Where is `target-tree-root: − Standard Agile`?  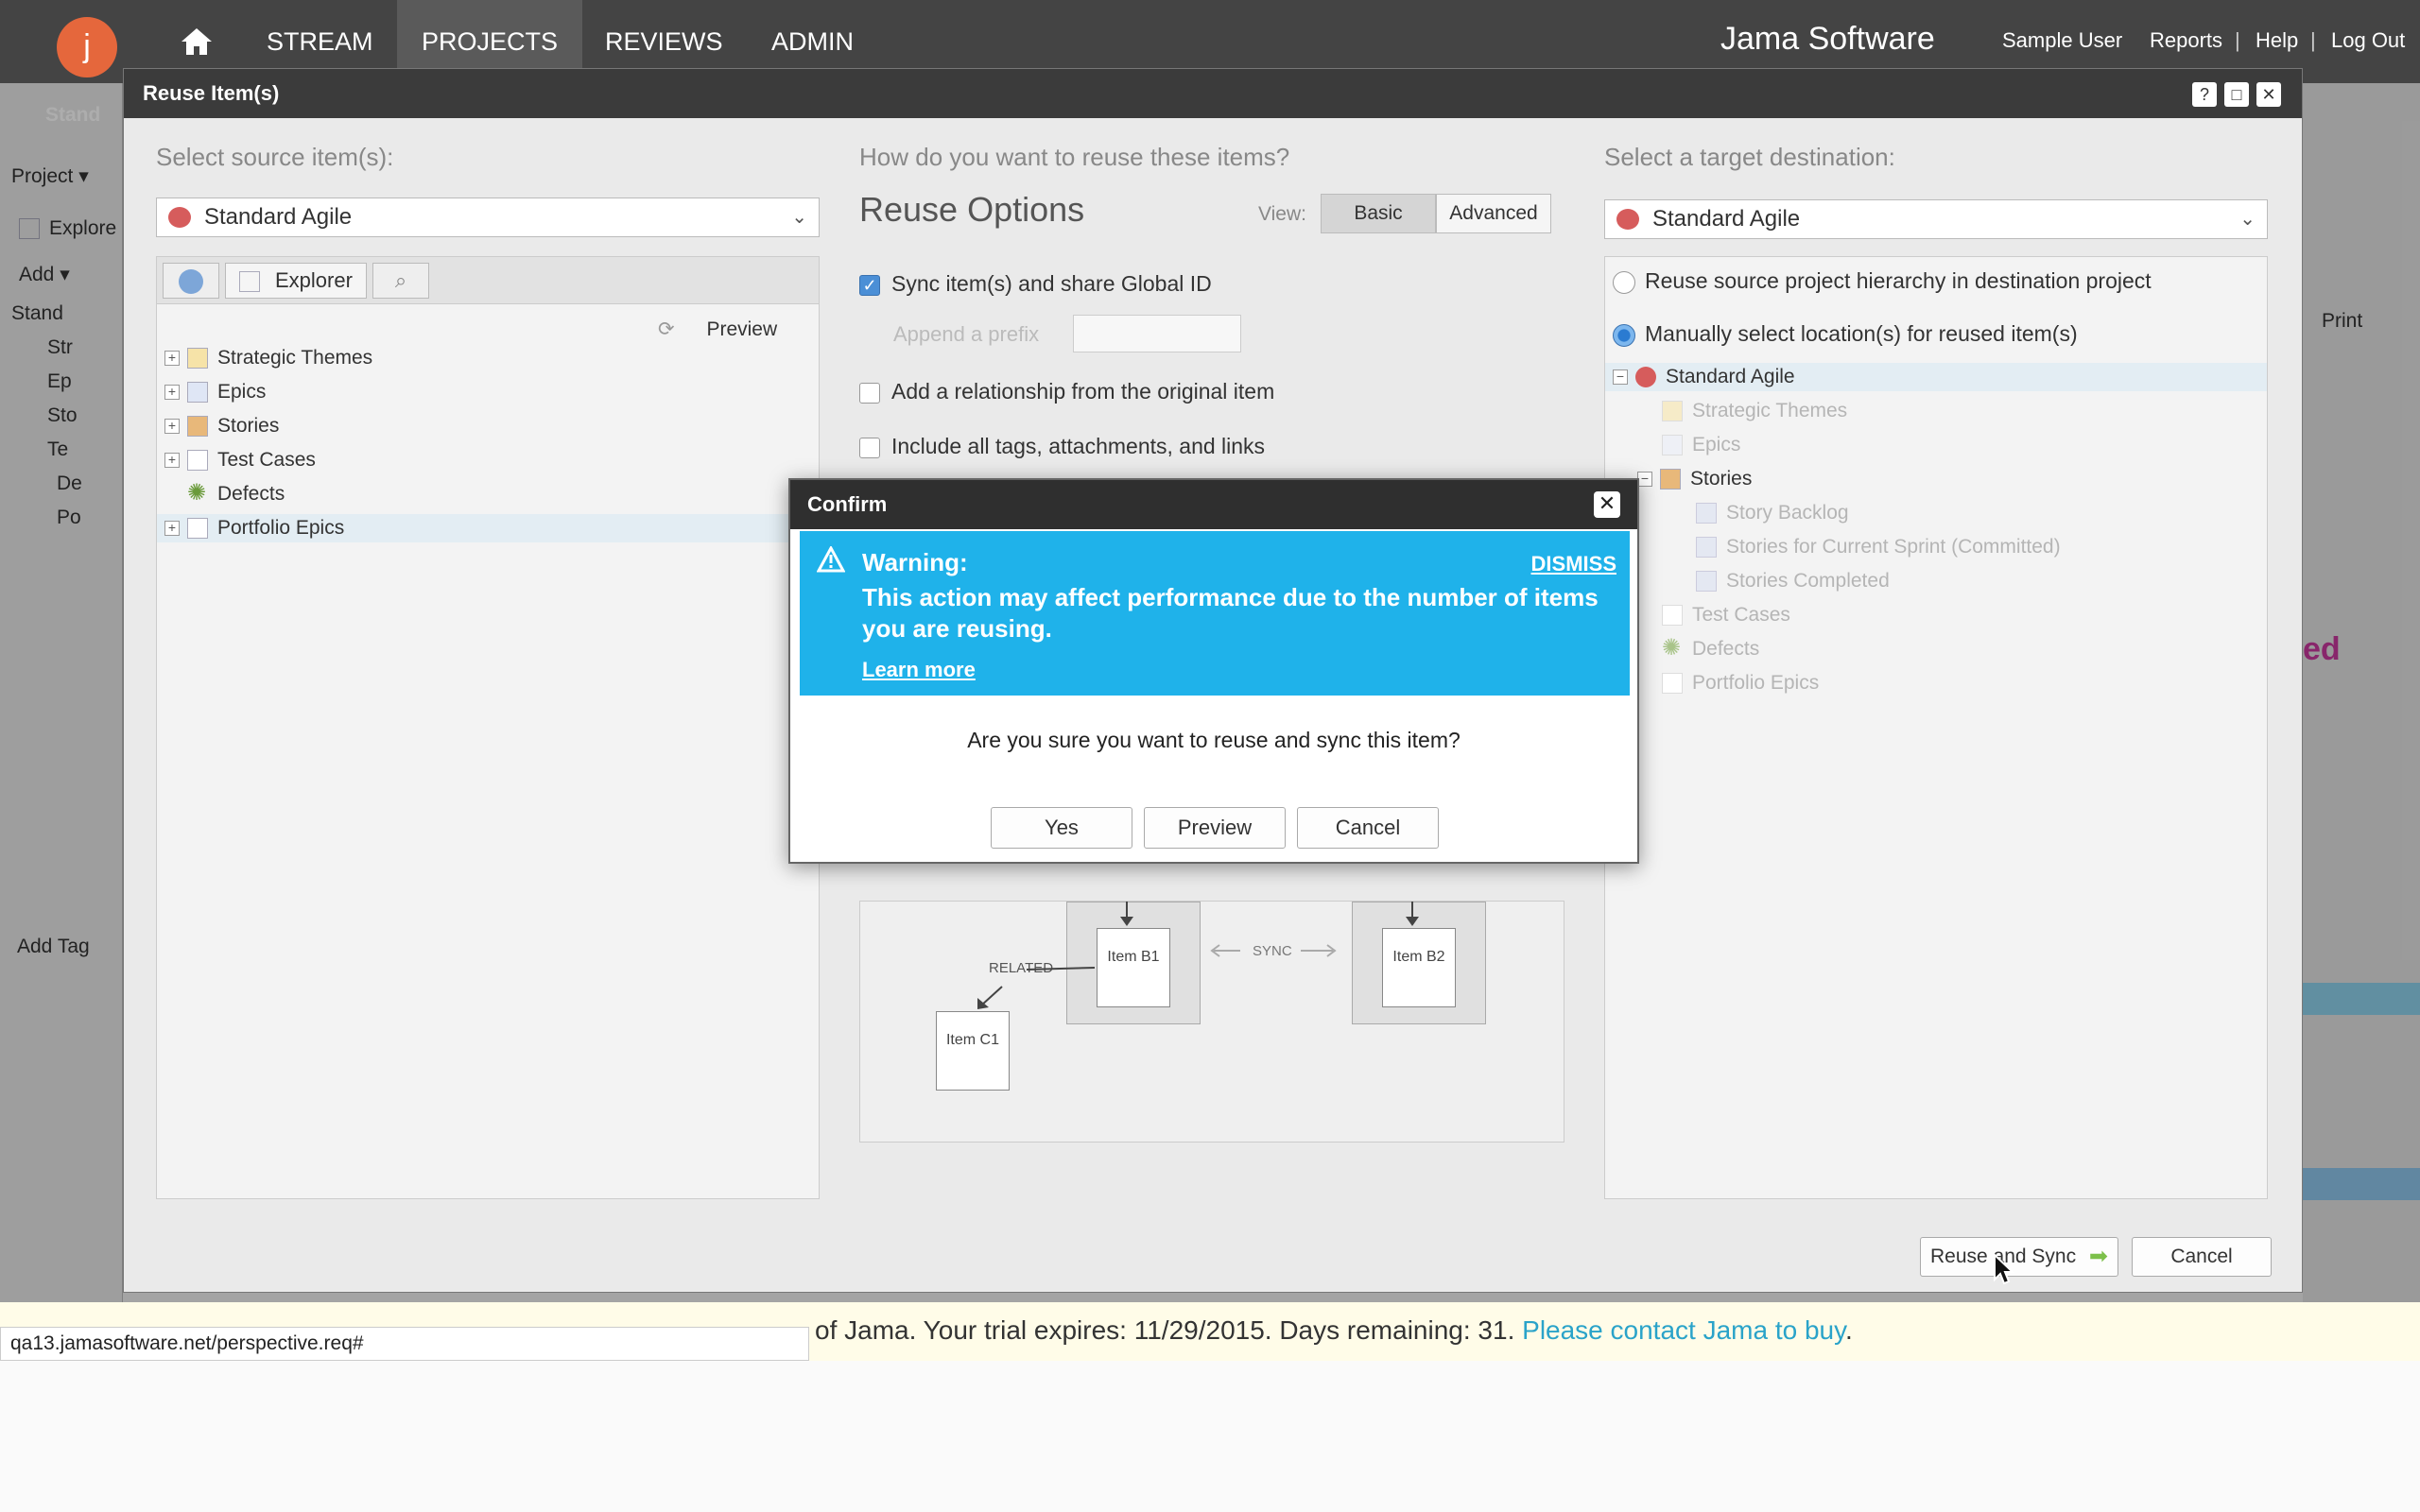
target-tree-root: − Standard Agile is located at coordinates (1936, 377).